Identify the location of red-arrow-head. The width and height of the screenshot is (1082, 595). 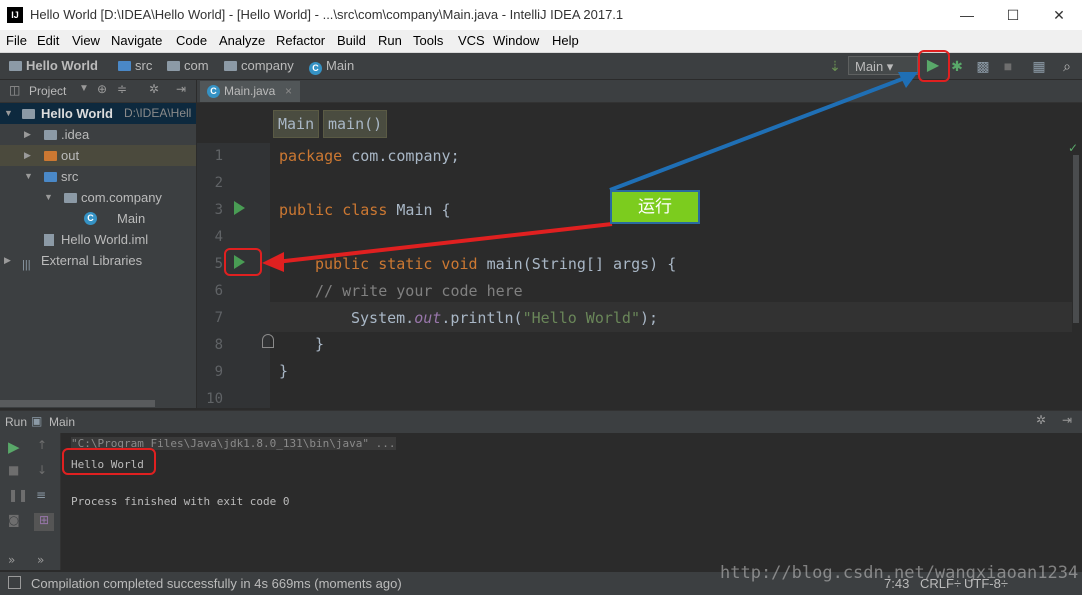
(273, 262).